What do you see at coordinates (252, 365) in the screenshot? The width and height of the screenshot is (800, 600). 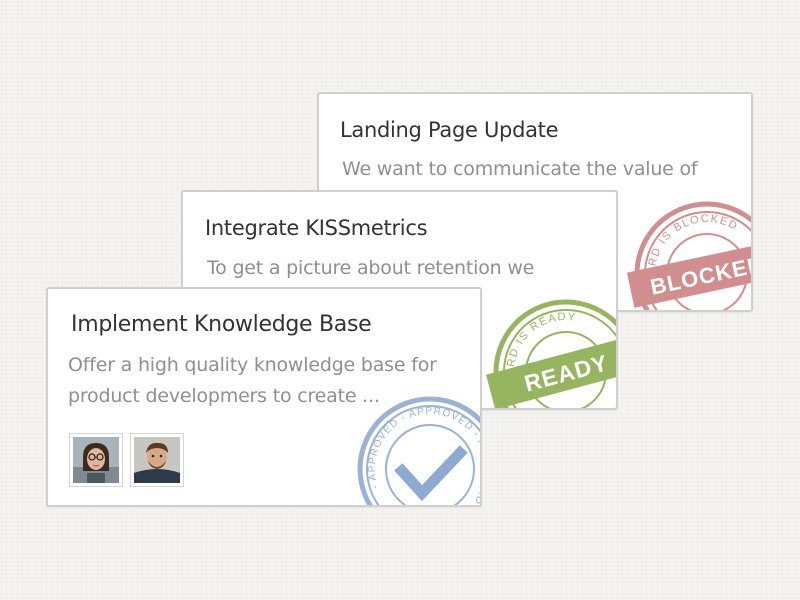 I see `card-description-line: Offer a high quality knowledge base for` at bounding box center [252, 365].